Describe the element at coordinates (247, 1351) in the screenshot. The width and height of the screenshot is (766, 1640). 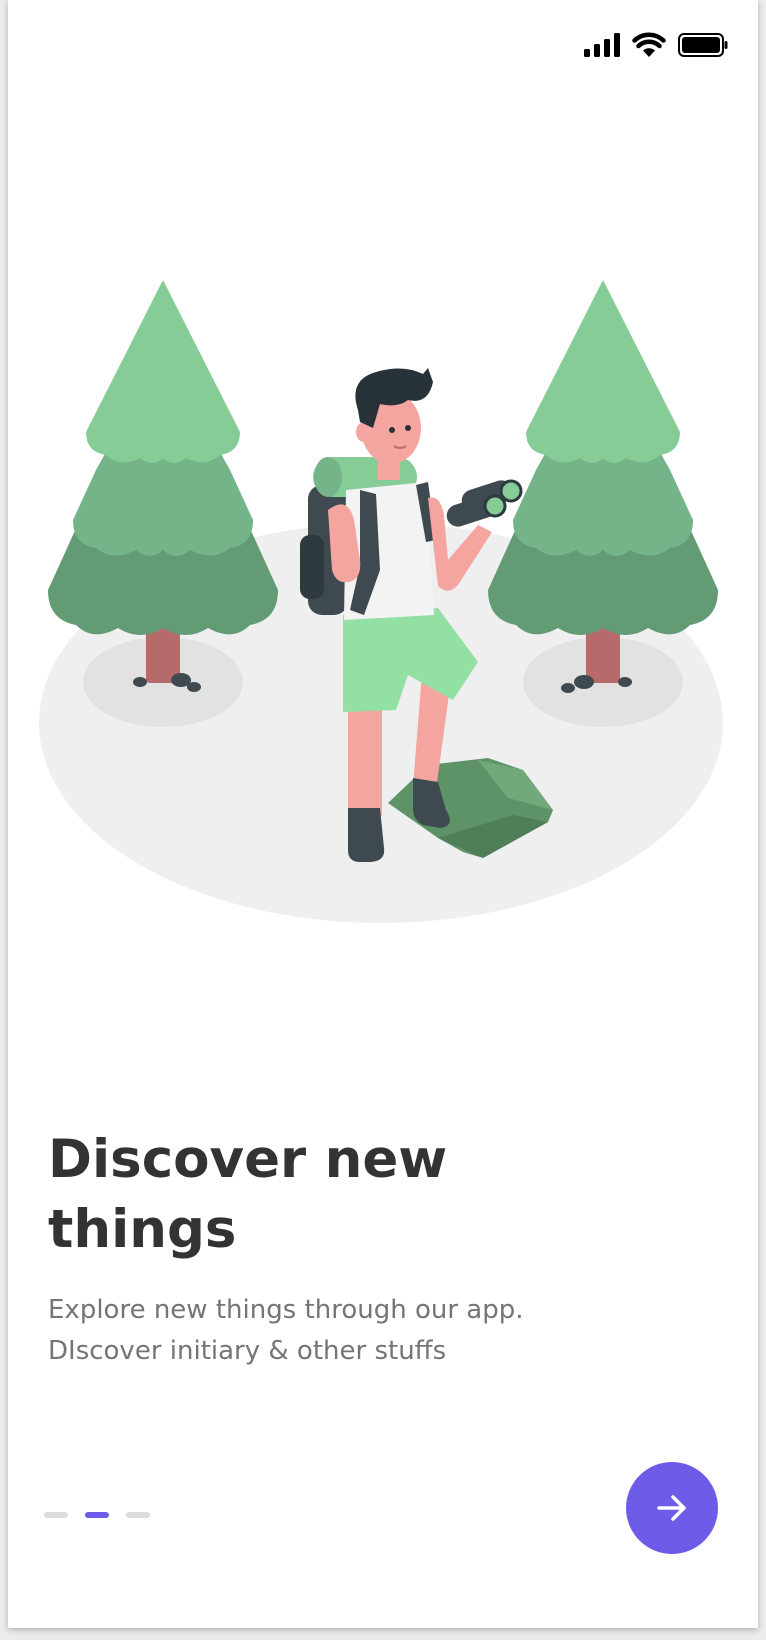
I see `onboarding-subtitle-line-2: DIscover initiary & other stuffs` at that location.